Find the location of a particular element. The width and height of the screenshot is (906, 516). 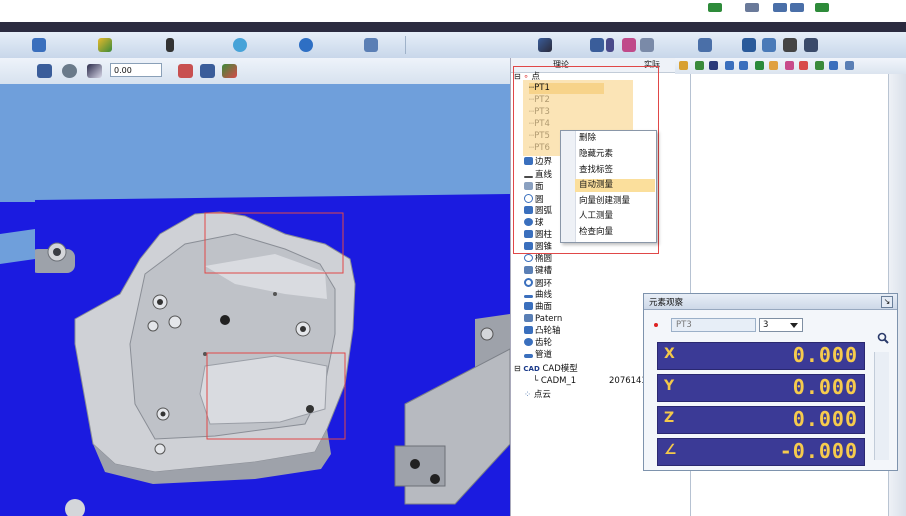

add-icon is located at coordinates (819, 65).